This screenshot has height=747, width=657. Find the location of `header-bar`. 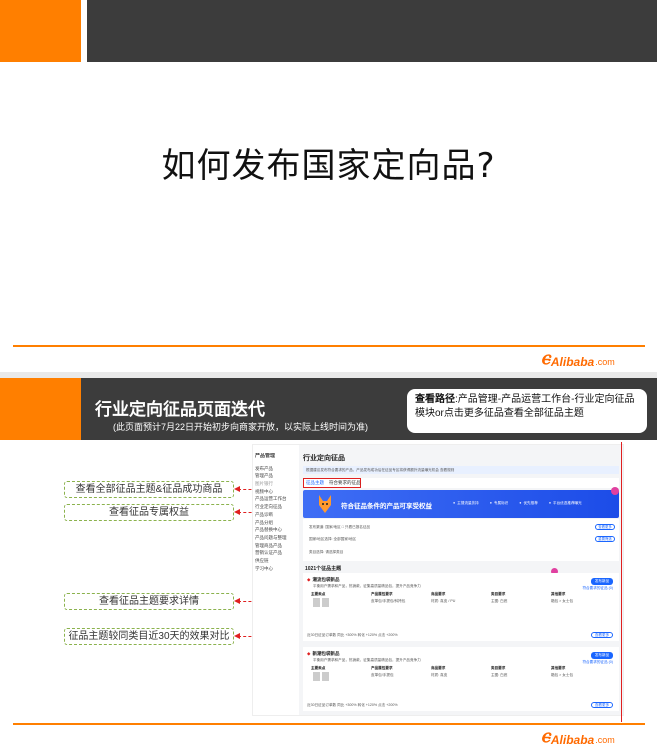

header-bar is located at coordinates (372, 31).